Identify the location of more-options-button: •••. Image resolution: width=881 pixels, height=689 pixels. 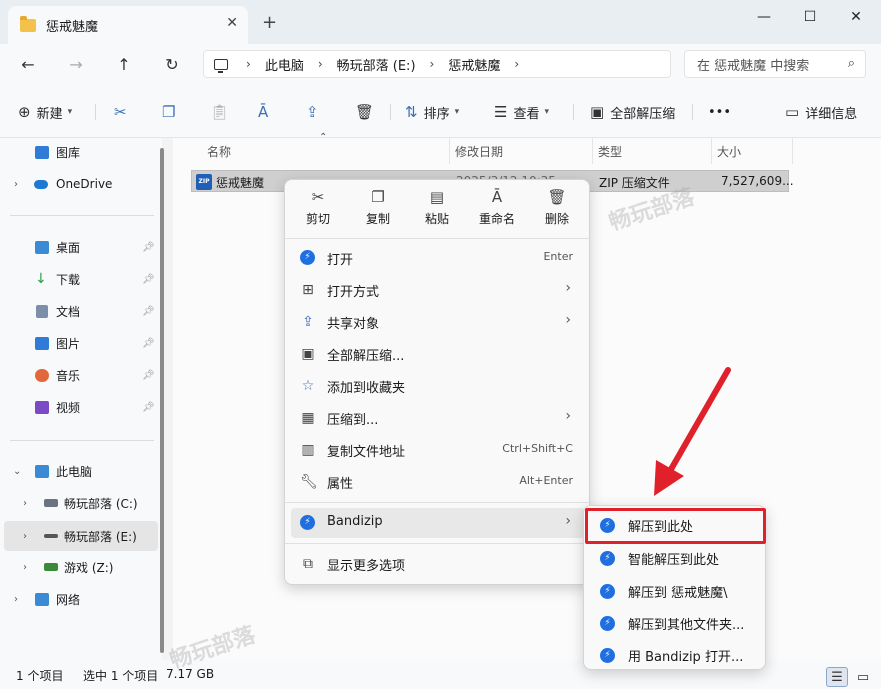
(719, 112).